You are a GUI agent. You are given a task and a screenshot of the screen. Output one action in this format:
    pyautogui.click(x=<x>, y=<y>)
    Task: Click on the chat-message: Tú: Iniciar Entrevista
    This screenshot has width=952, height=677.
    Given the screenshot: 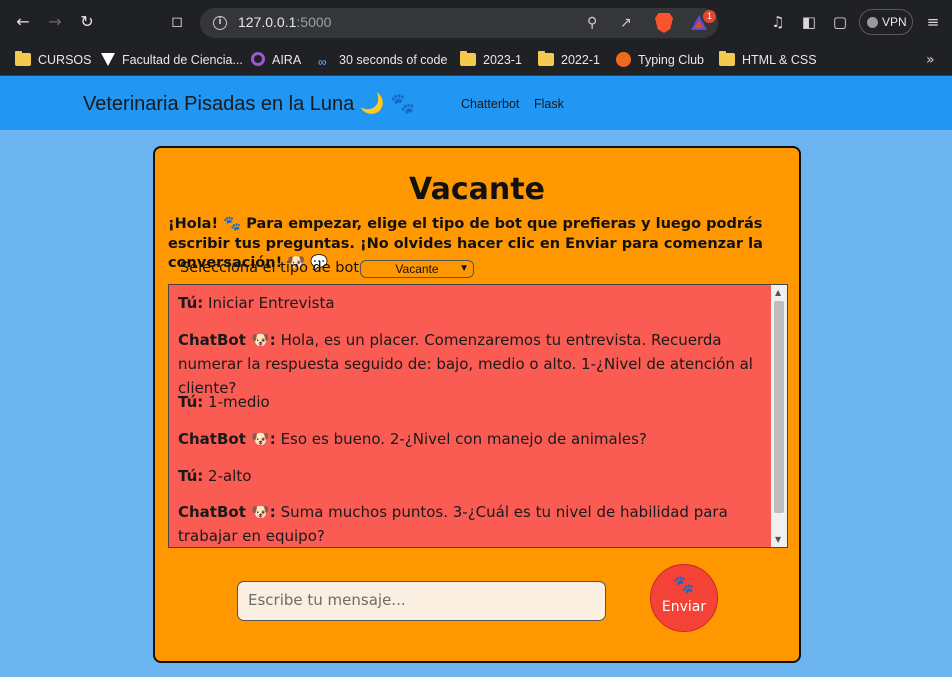 What is the action you would take?
    pyautogui.click(x=473, y=303)
    